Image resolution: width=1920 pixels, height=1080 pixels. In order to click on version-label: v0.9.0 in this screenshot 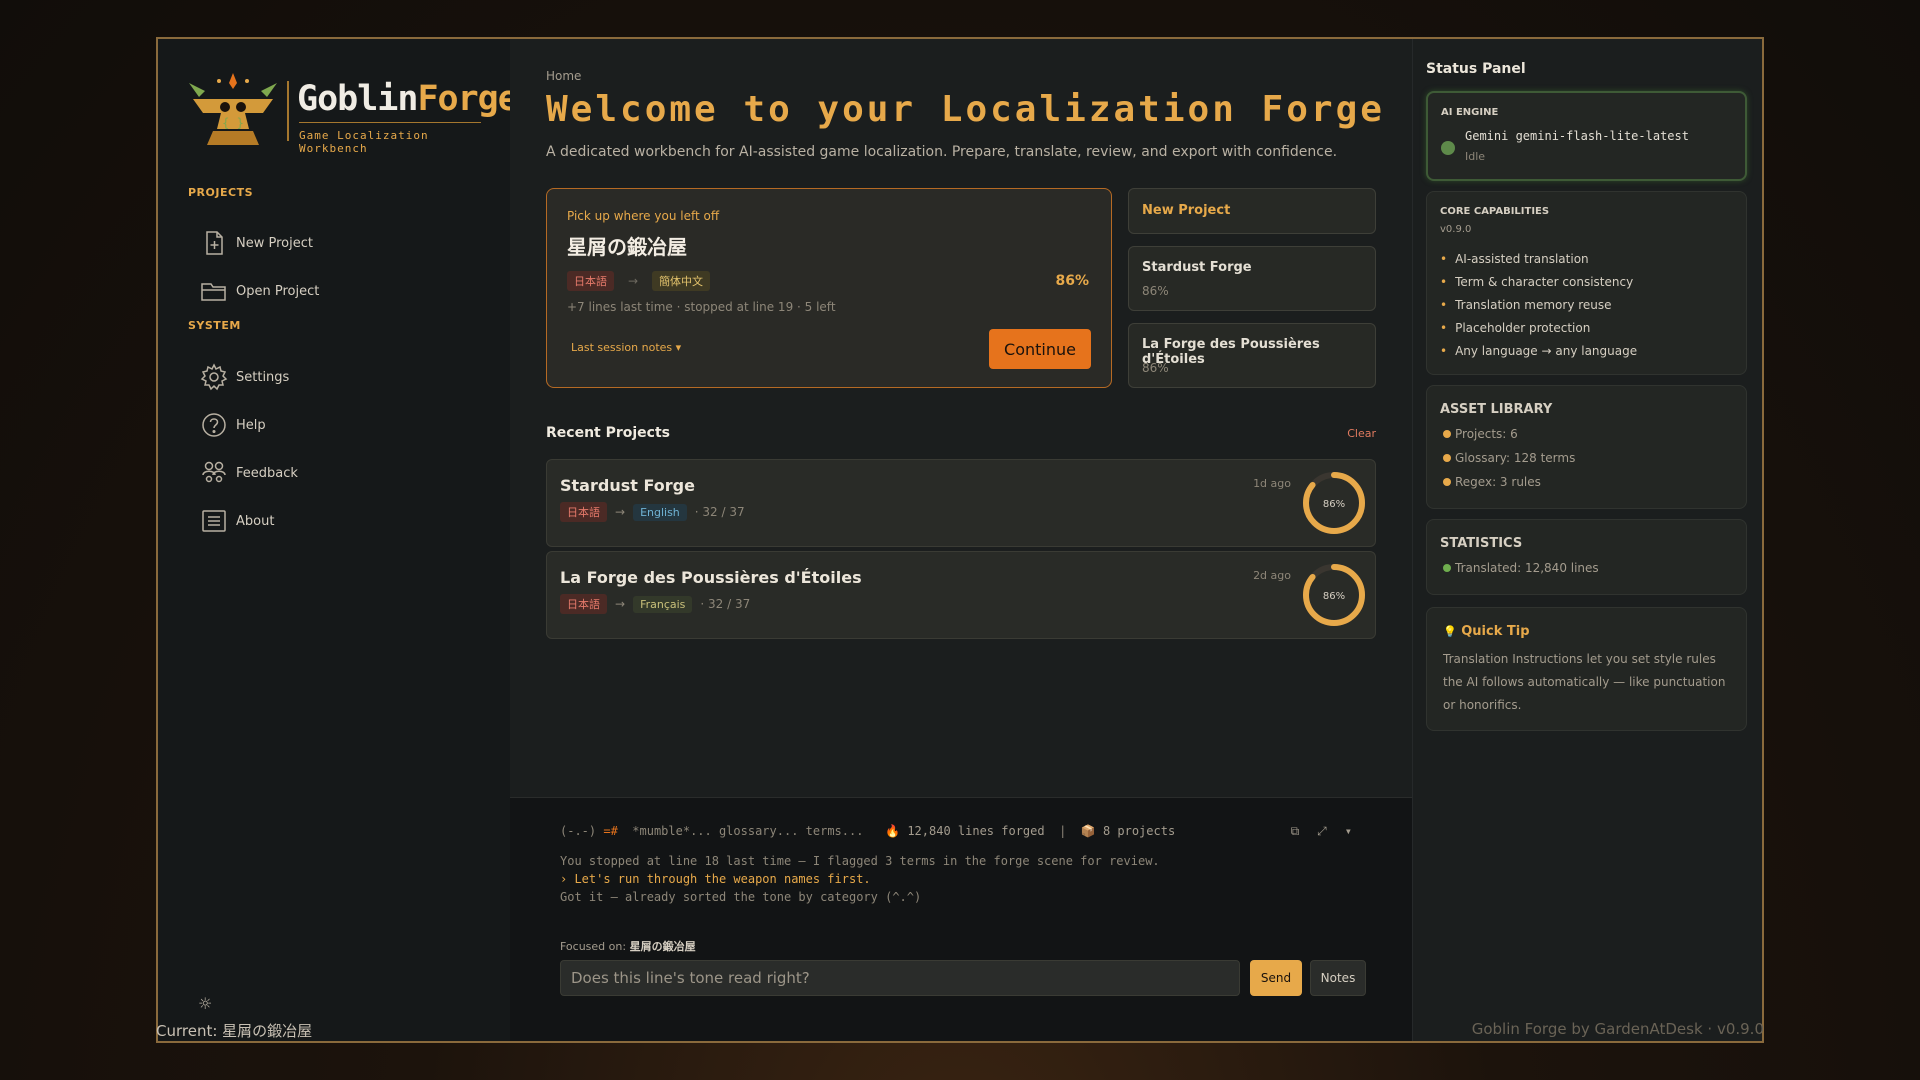, I will do `click(1456, 229)`.